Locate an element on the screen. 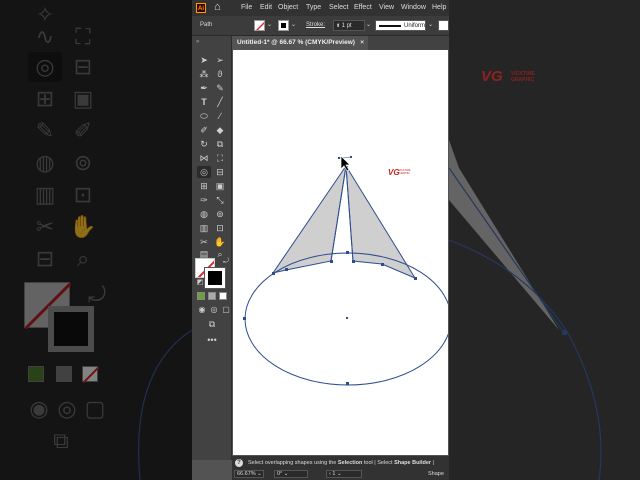  brush-definition is located at coordinates (443, 25).